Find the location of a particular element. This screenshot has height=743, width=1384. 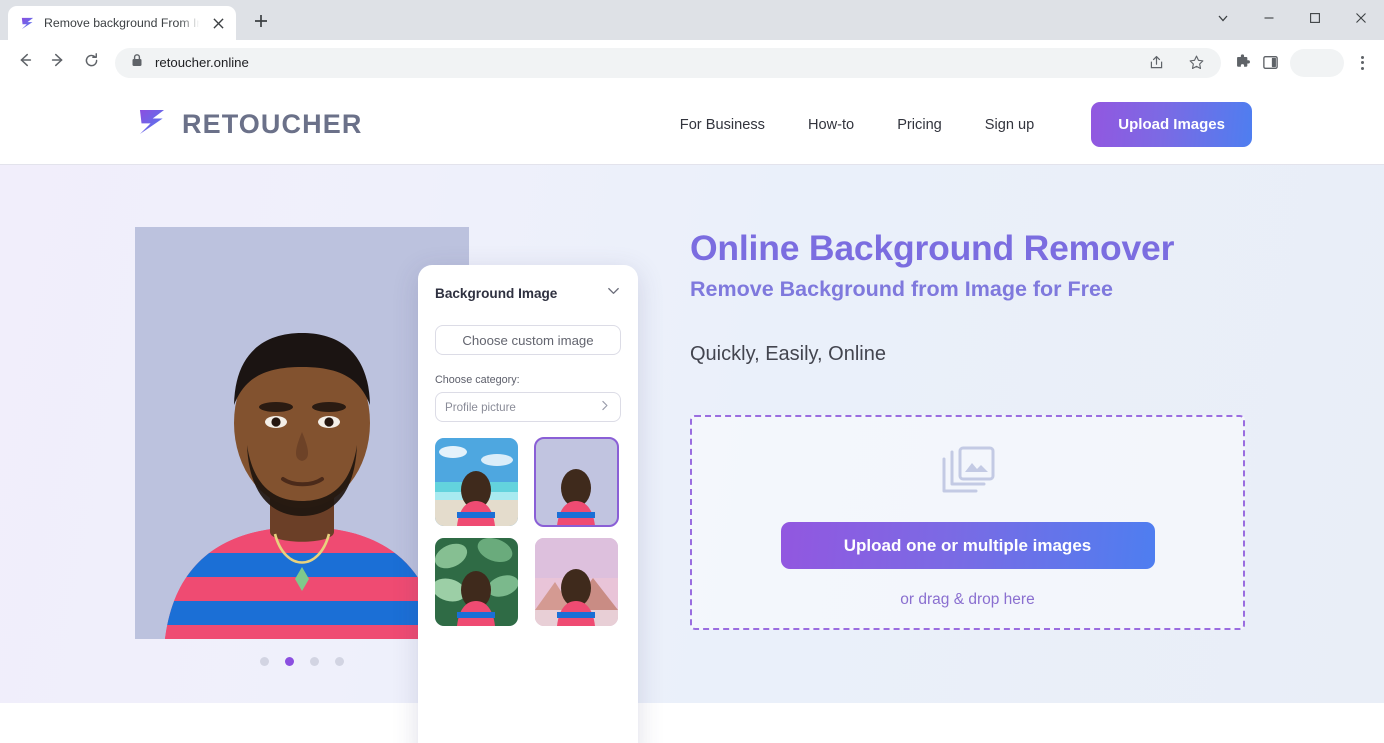

background-thumbnail-grid is located at coordinates (528, 531).